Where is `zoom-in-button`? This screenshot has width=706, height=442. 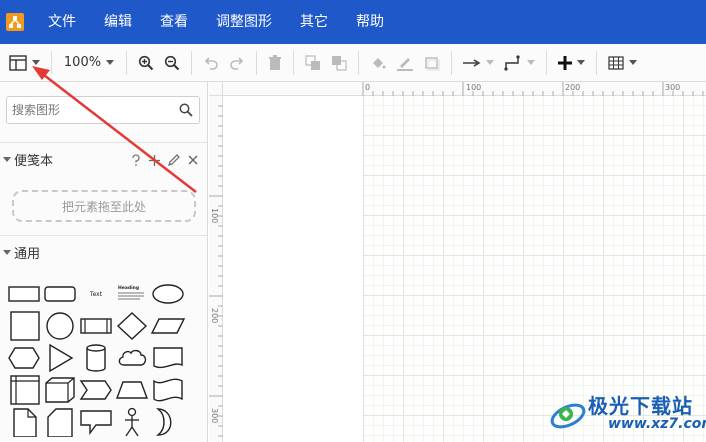
zoom-in-button is located at coordinates (146, 63).